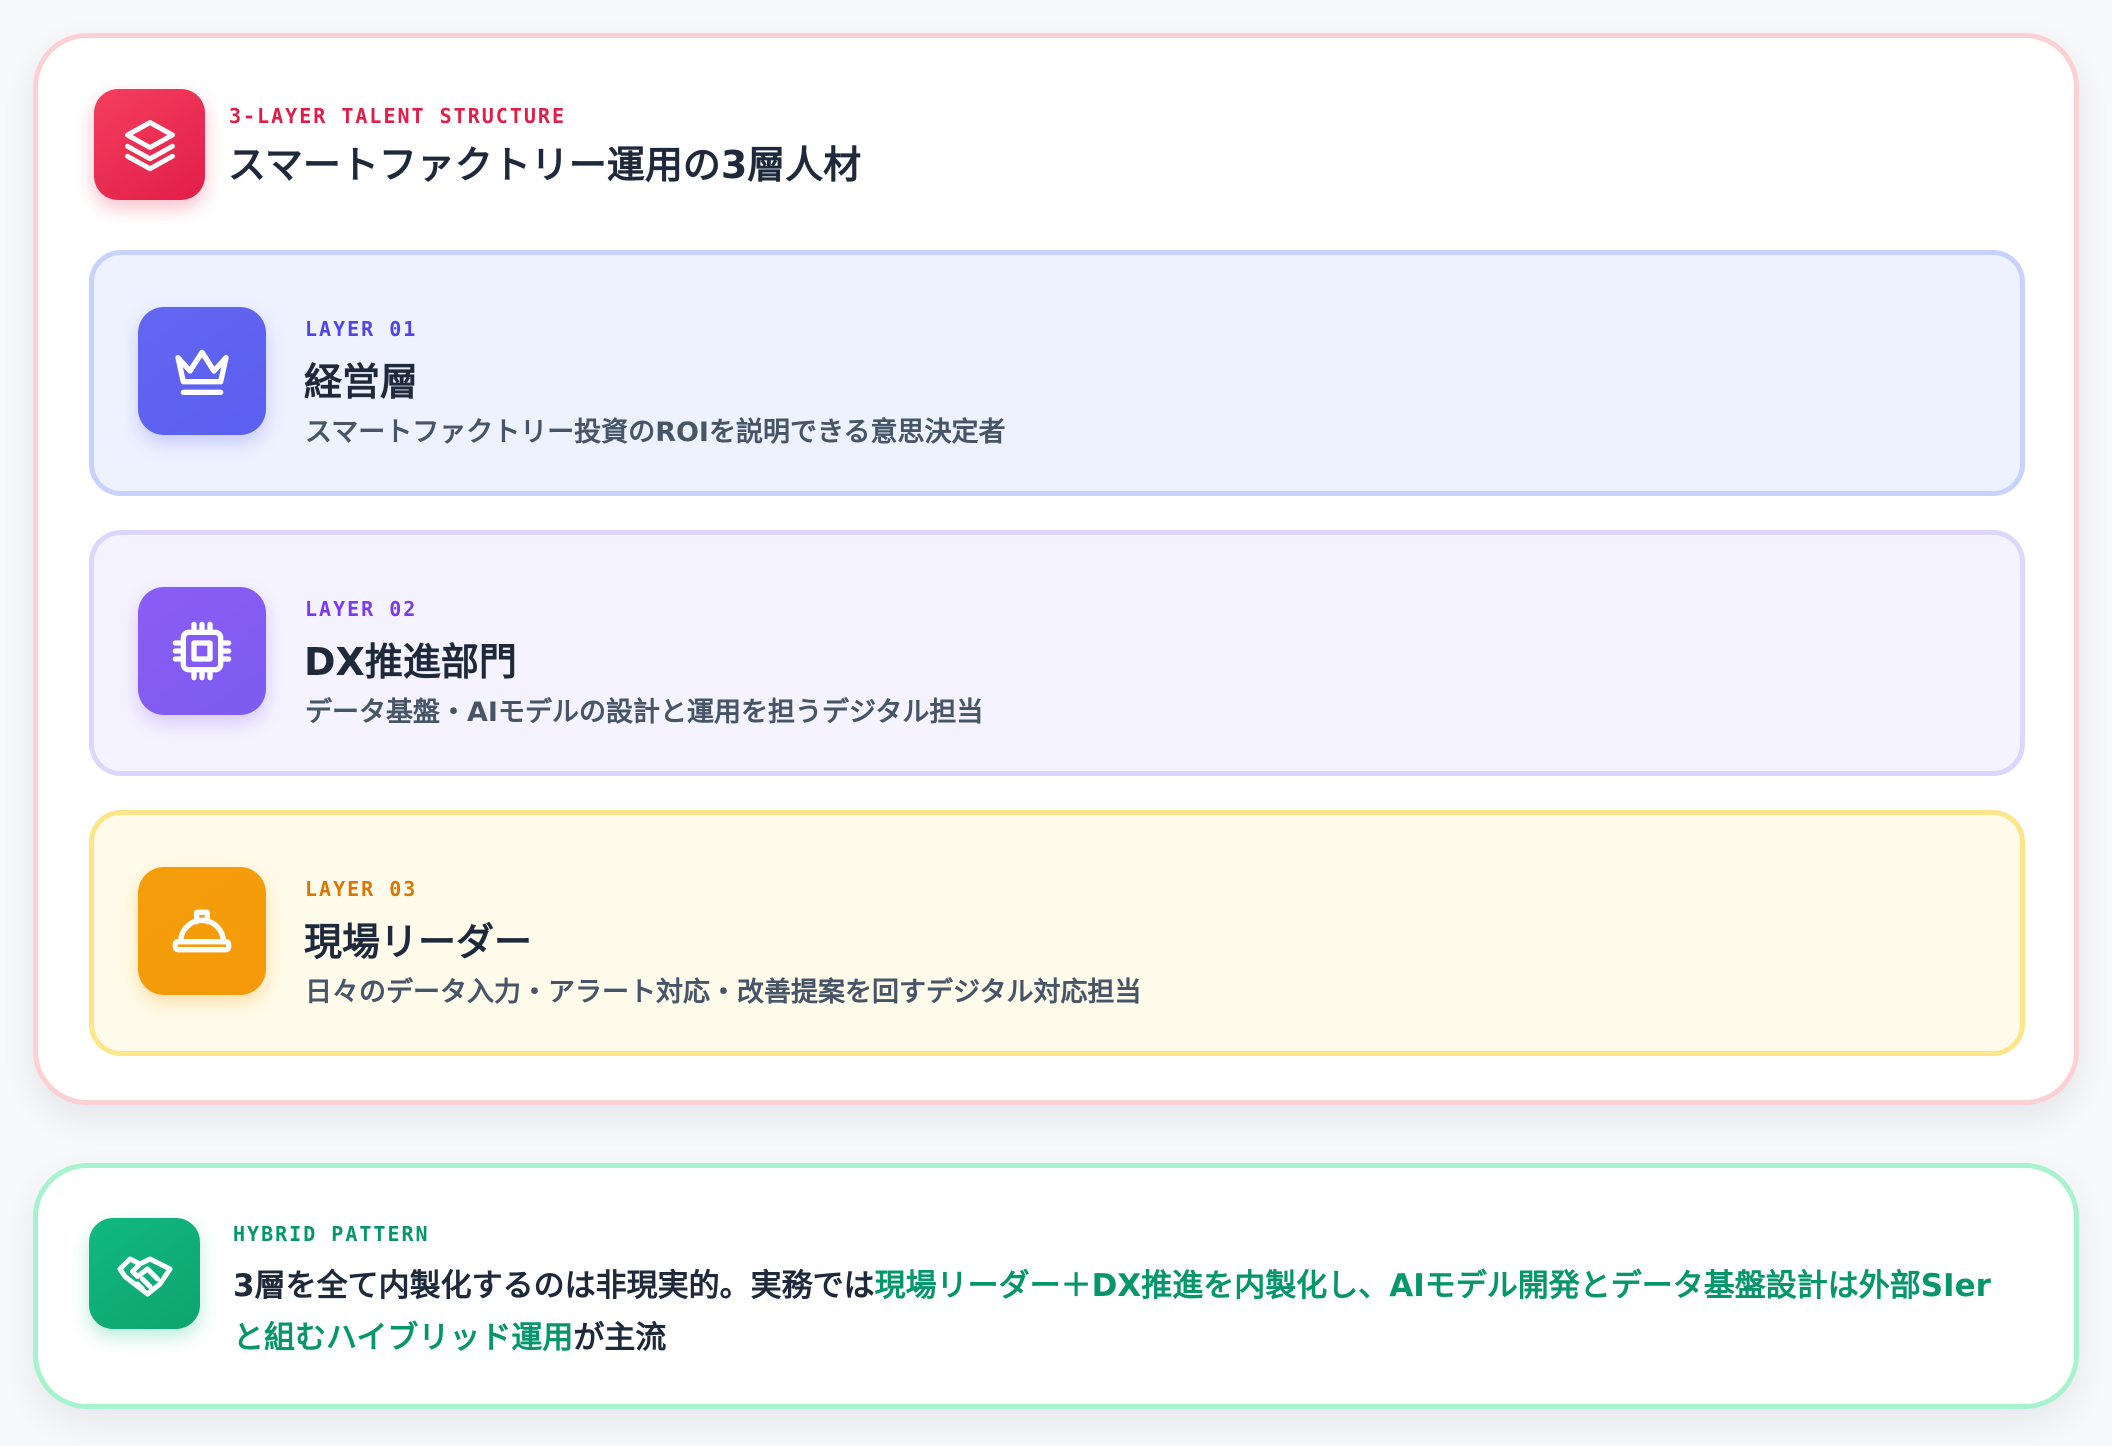 The image size is (2112, 1446). Describe the element at coordinates (202, 931) in the screenshot. I see `hard-hat-icon` at that location.